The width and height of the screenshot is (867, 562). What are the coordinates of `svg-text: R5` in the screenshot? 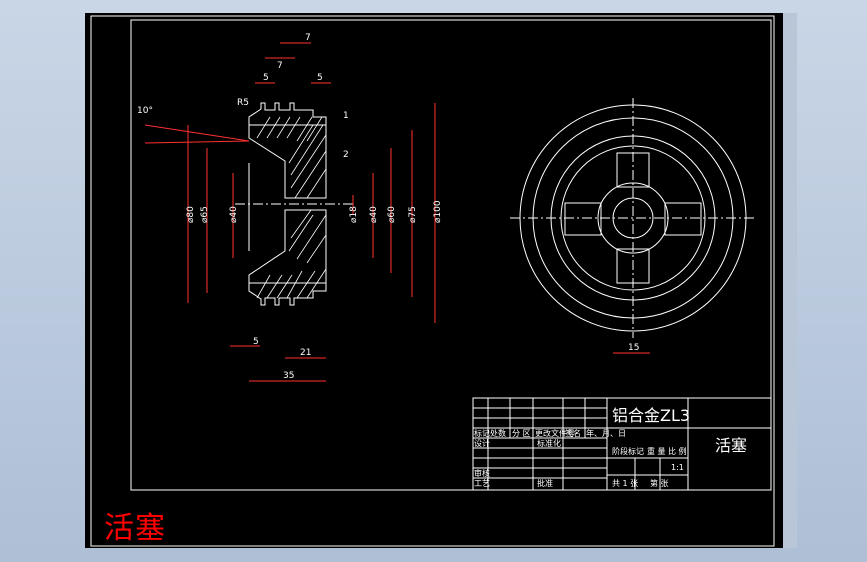 It's located at (243, 103).